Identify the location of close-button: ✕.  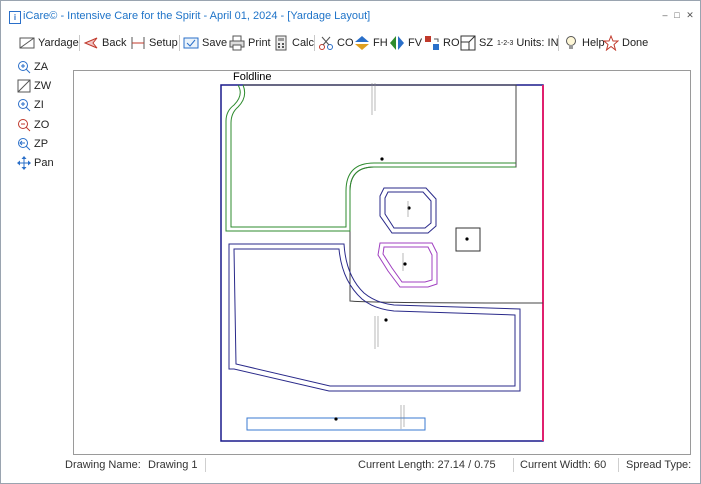
(690, 15).